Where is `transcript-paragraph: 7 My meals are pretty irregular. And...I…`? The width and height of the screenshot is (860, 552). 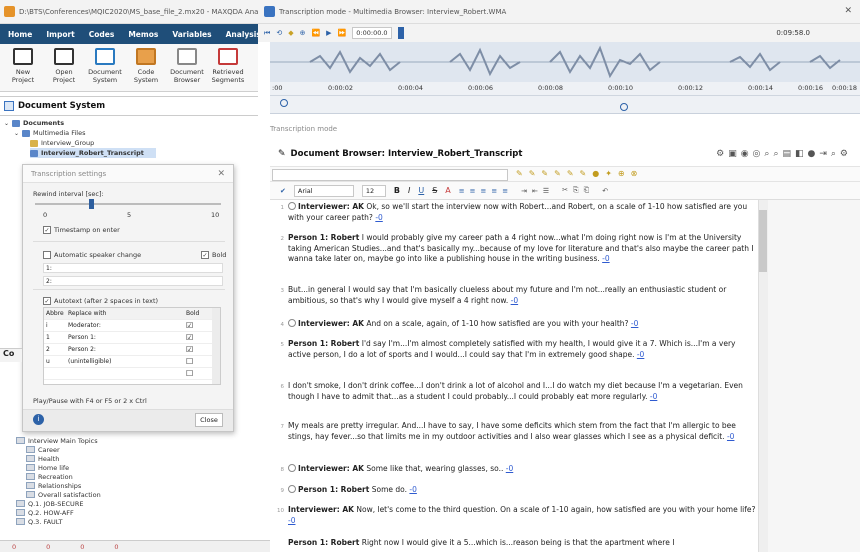
transcript-paragraph: 7 My meals are pretty irregular. And...I… is located at coordinates (518, 431).